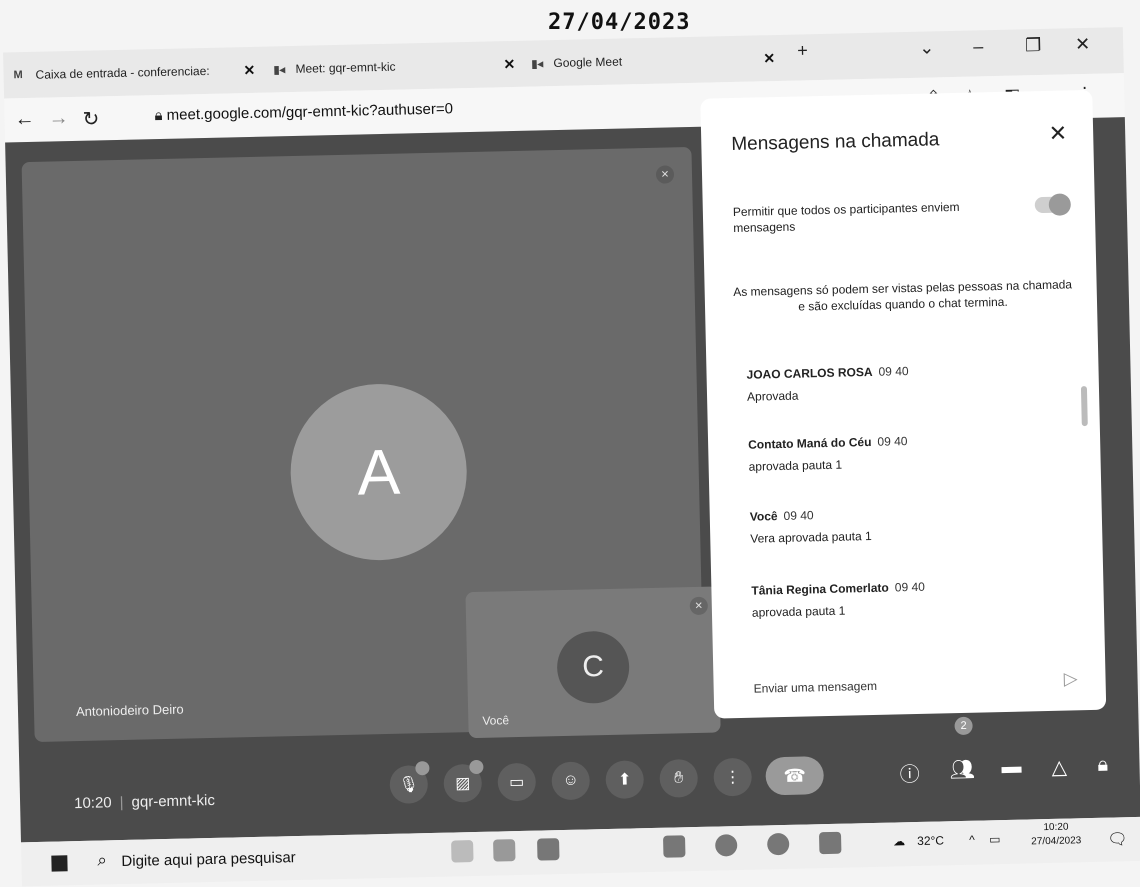  What do you see at coordinates (763, 516) in the screenshot?
I see `message-sender: Você` at bounding box center [763, 516].